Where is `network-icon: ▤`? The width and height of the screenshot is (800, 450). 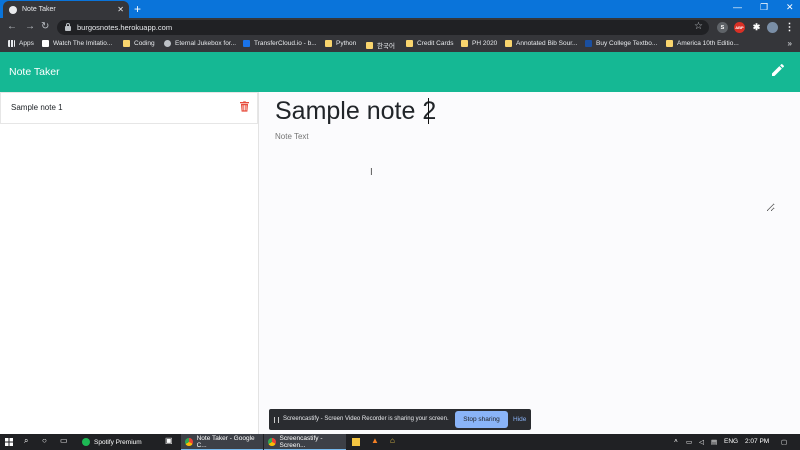 network-icon: ▤ is located at coordinates (714, 442).